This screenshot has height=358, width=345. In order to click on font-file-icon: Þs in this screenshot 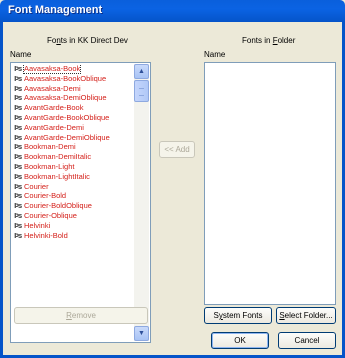, I will do `click(18, 235)`.